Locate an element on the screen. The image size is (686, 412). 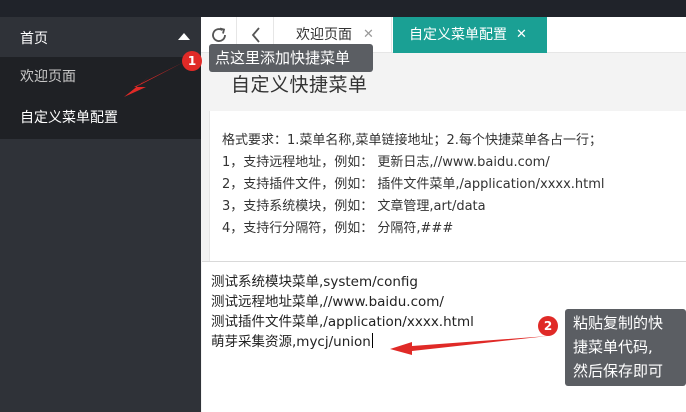
annotation-tooltip-1: 点这里添加快捷菜单 is located at coordinates (291, 58).